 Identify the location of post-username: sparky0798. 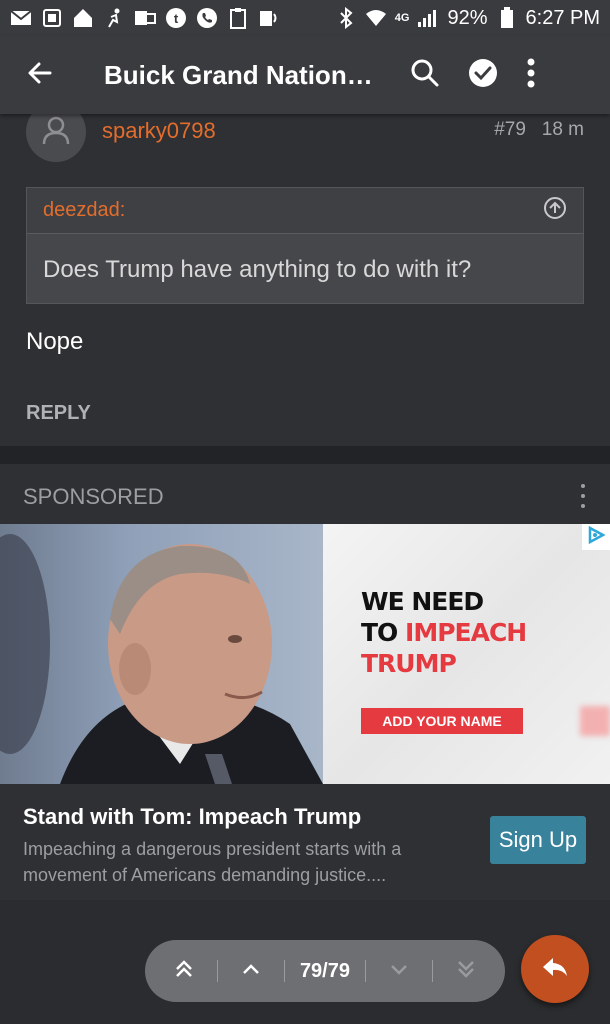
(159, 131).